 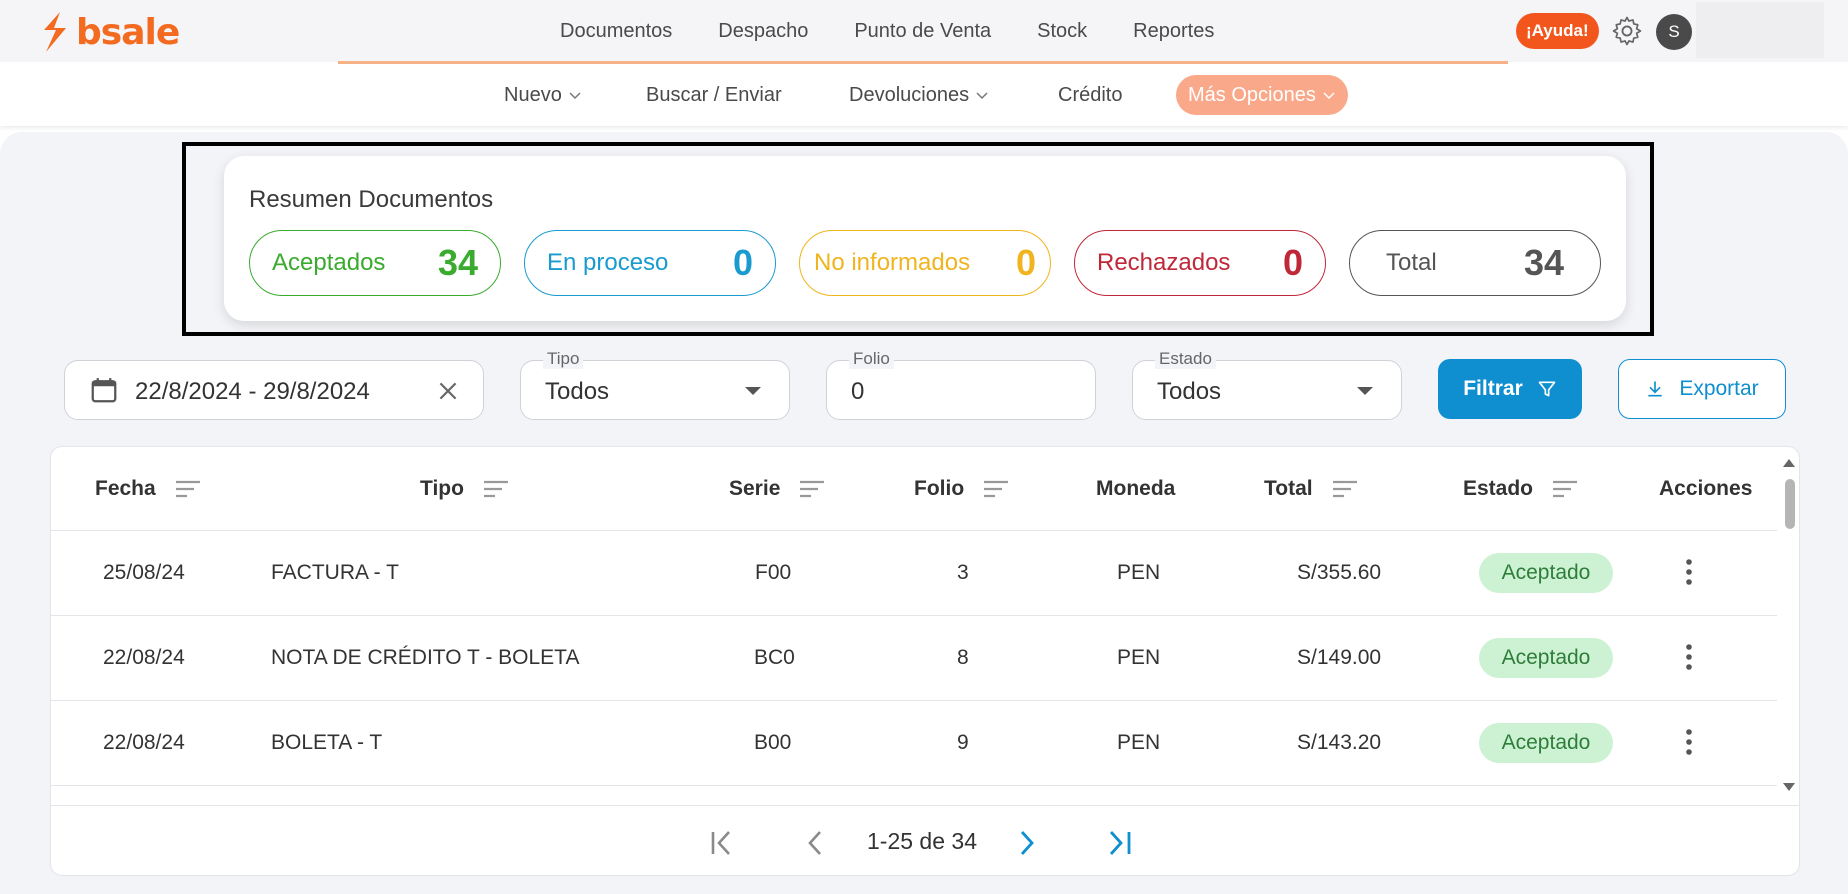 I want to click on nav-reportes: Reportes, so click(x=1173, y=31).